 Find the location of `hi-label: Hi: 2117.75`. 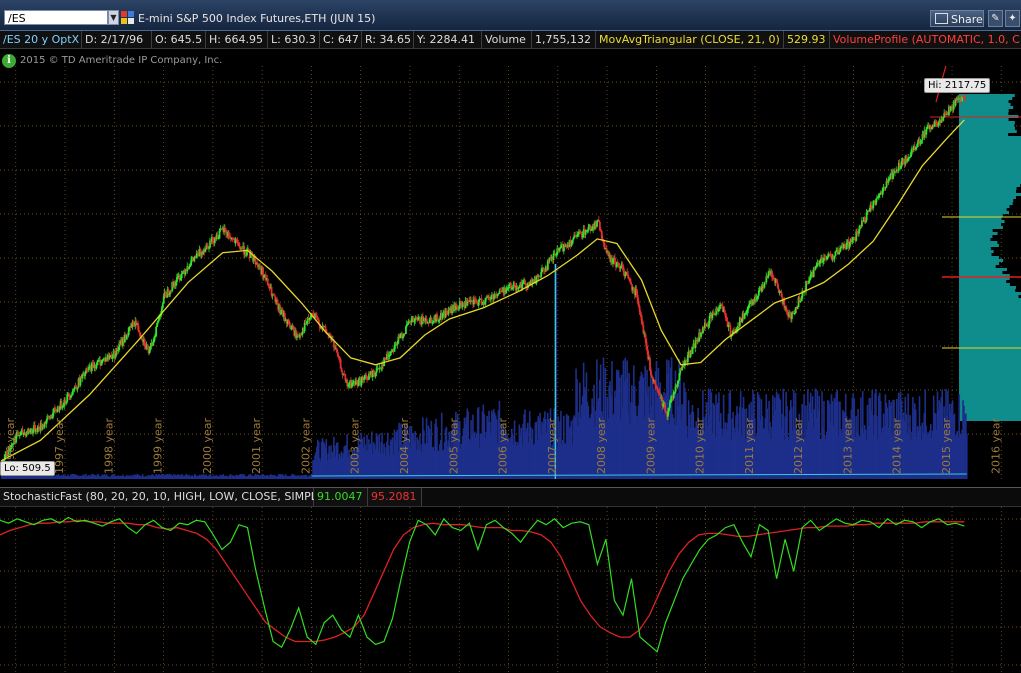

hi-label: Hi: 2117.75 is located at coordinates (957, 85).